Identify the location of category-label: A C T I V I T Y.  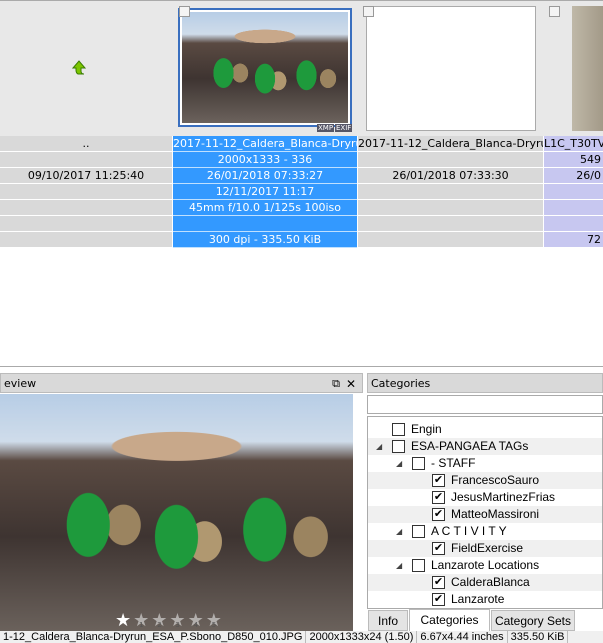
(469, 531).